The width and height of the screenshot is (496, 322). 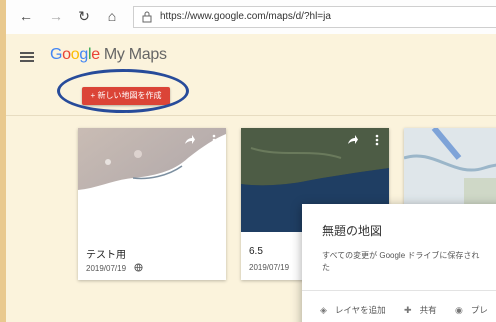 I want to click on card-title: 6.5, so click(x=256, y=251).